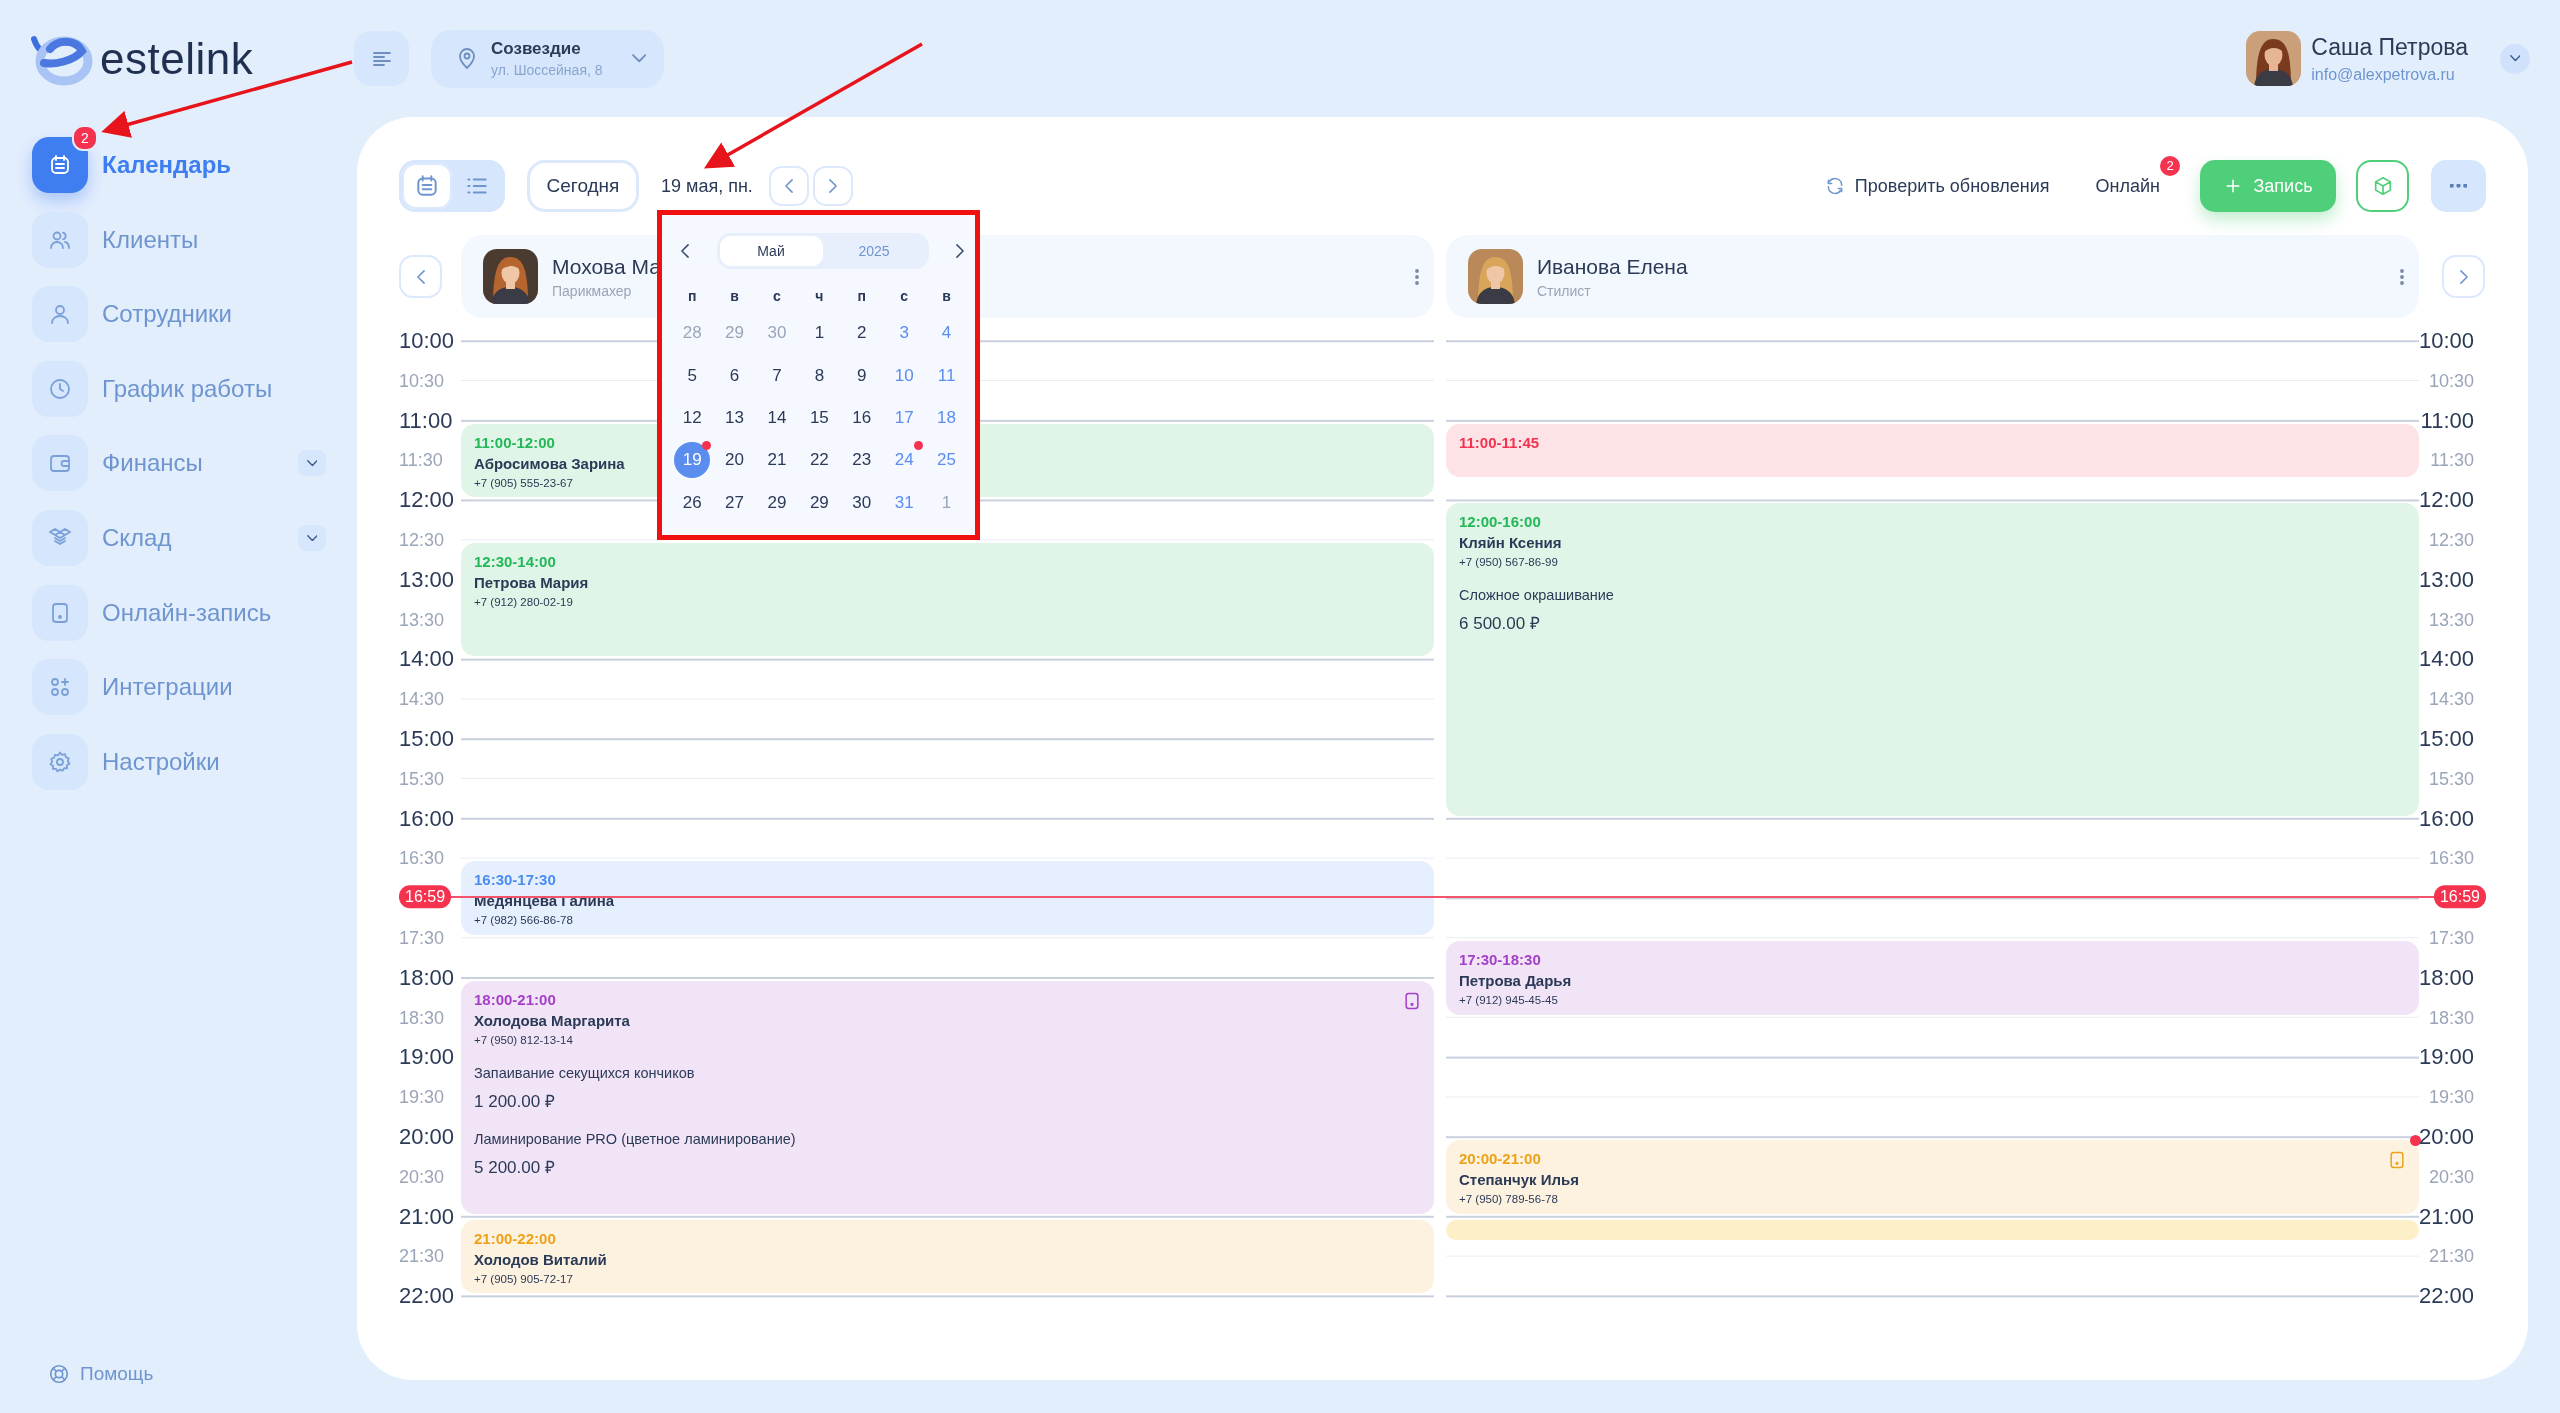  Describe the element at coordinates (2389, 47) in the screenshot. I see `user-name: Саша Петрова` at that location.